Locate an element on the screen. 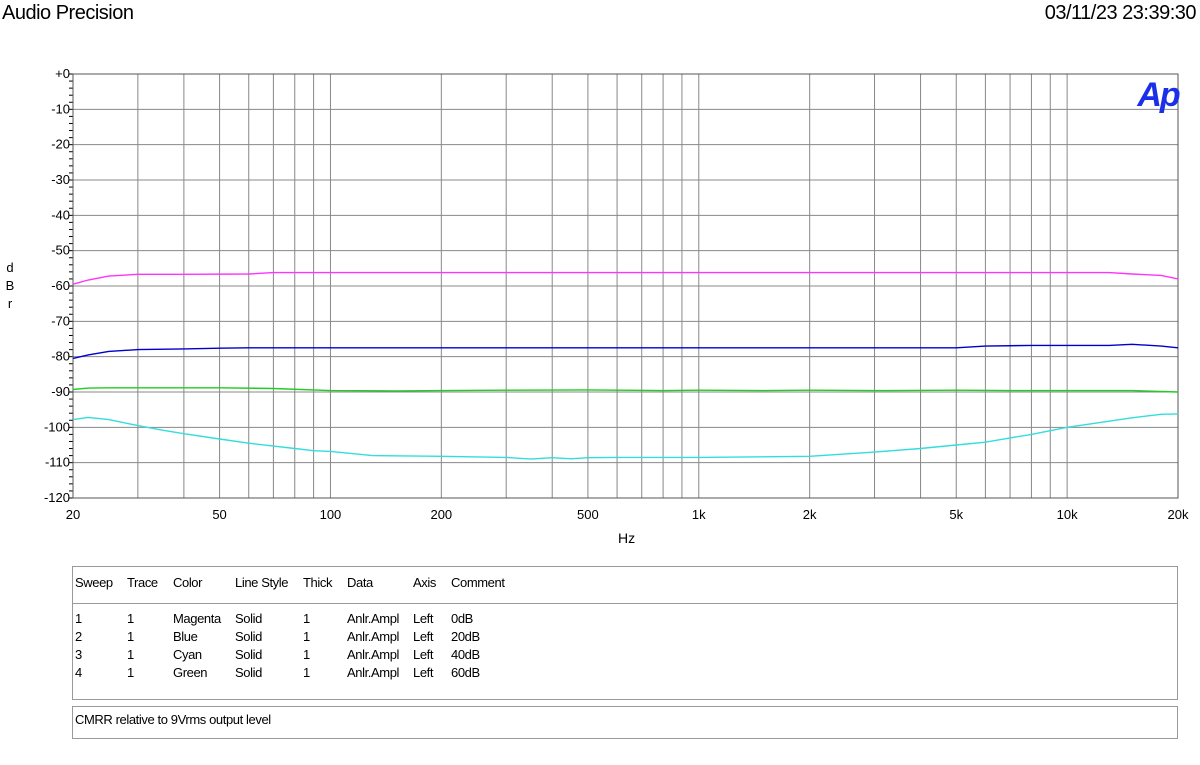  y-tick-label: -10 is located at coordinates (60, 108).